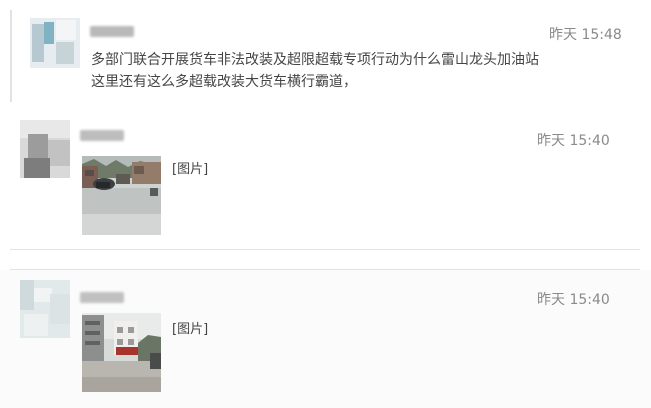  Describe the element at coordinates (325, 249) in the screenshot. I see `divider` at that location.